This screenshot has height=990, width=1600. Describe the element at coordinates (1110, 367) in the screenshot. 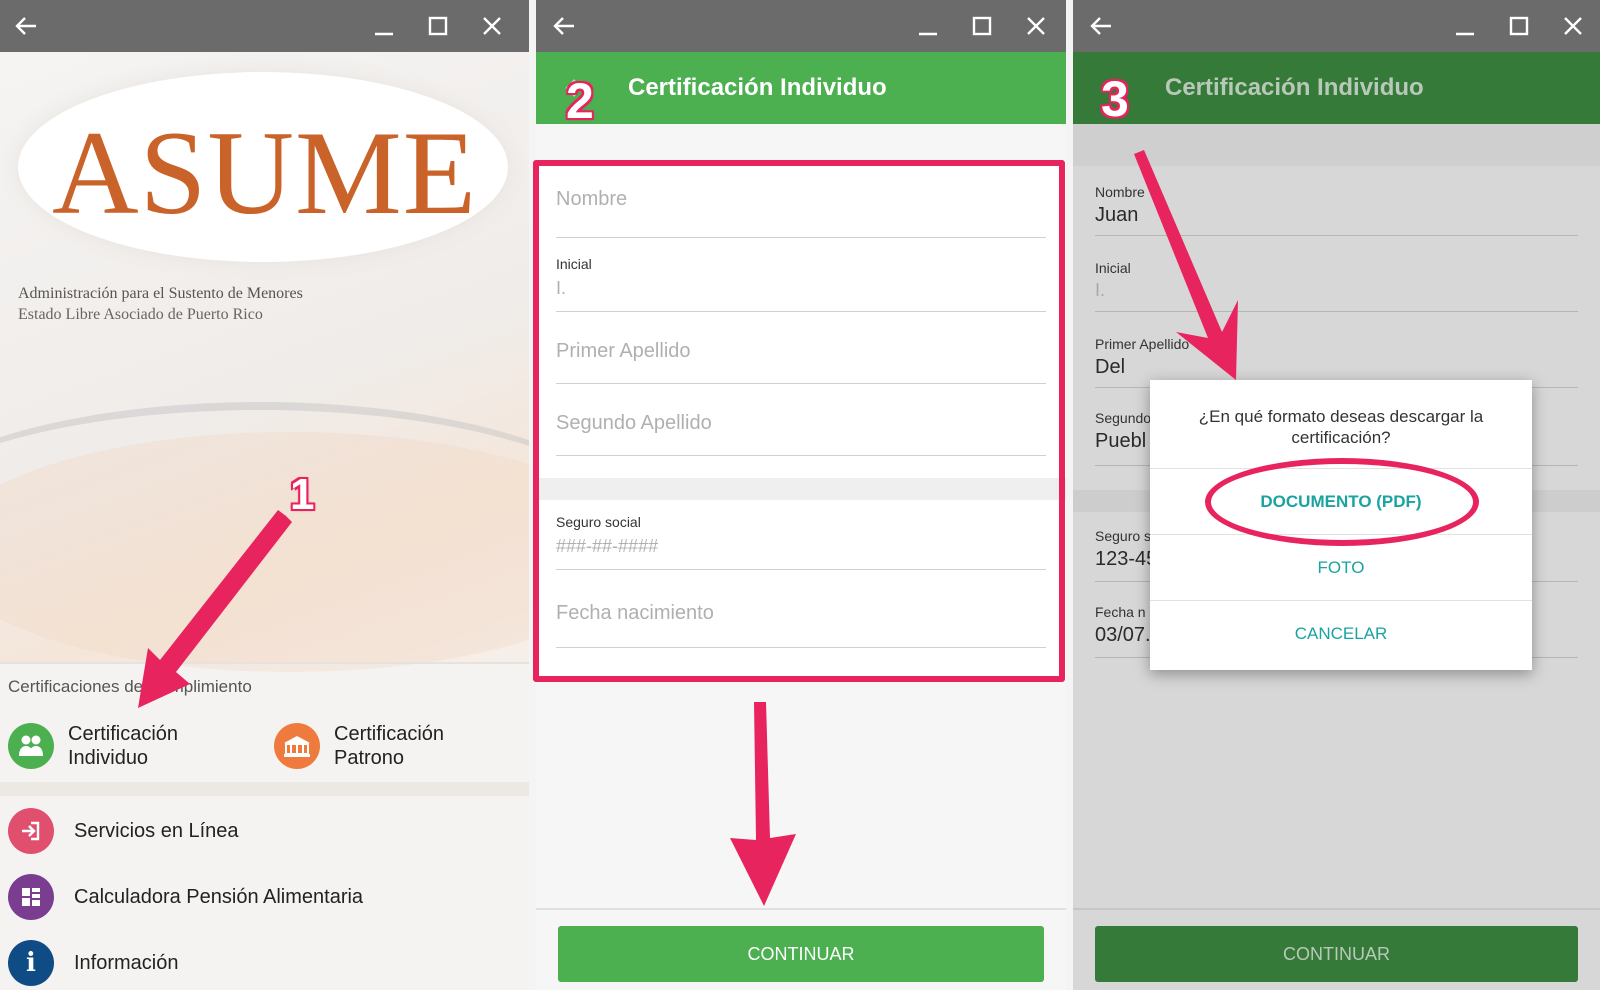

I see `primer-apellido-value: Del` at that location.